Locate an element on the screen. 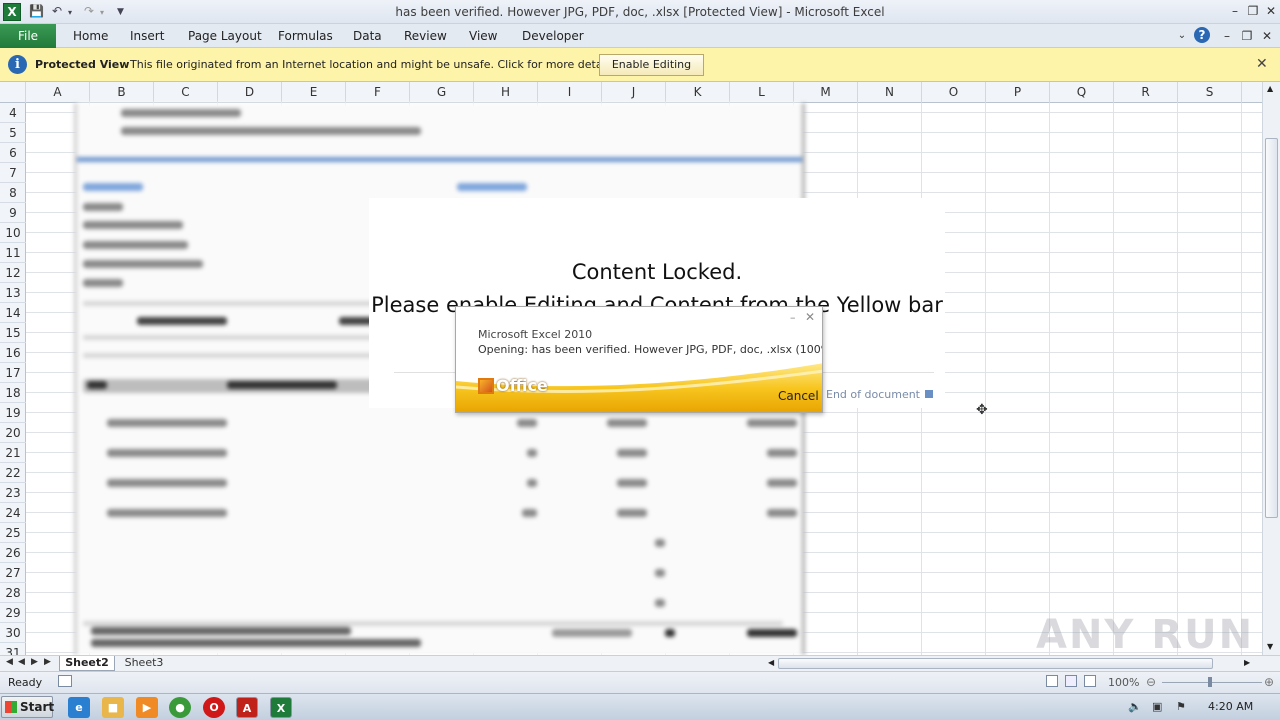 The width and height of the screenshot is (1280, 720). row-header: 29 is located at coordinates (13, 613).